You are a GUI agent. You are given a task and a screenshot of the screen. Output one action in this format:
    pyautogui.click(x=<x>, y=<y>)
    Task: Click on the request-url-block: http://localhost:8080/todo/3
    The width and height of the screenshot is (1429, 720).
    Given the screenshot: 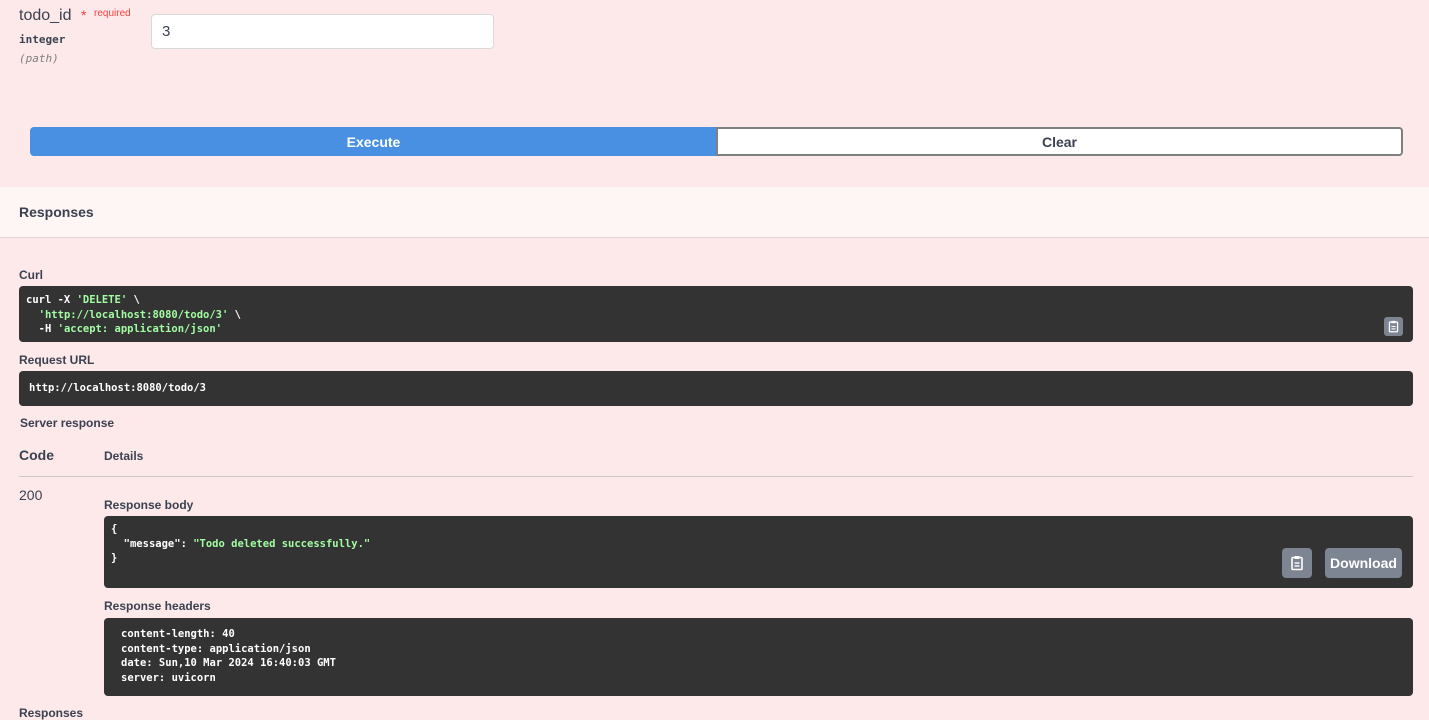 What is the action you would take?
    pyautogui.click(x=716, y=388)
    